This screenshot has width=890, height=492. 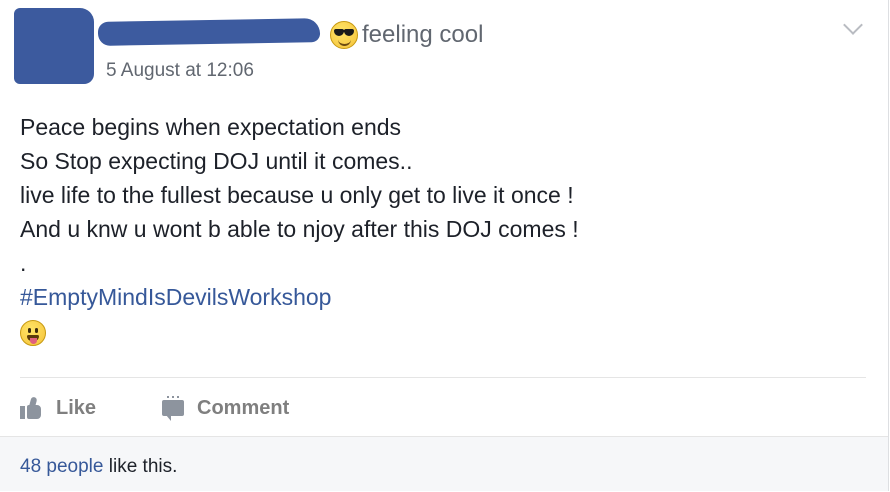 I want to click on comment-button: Comment, so click(x=225, y=408).